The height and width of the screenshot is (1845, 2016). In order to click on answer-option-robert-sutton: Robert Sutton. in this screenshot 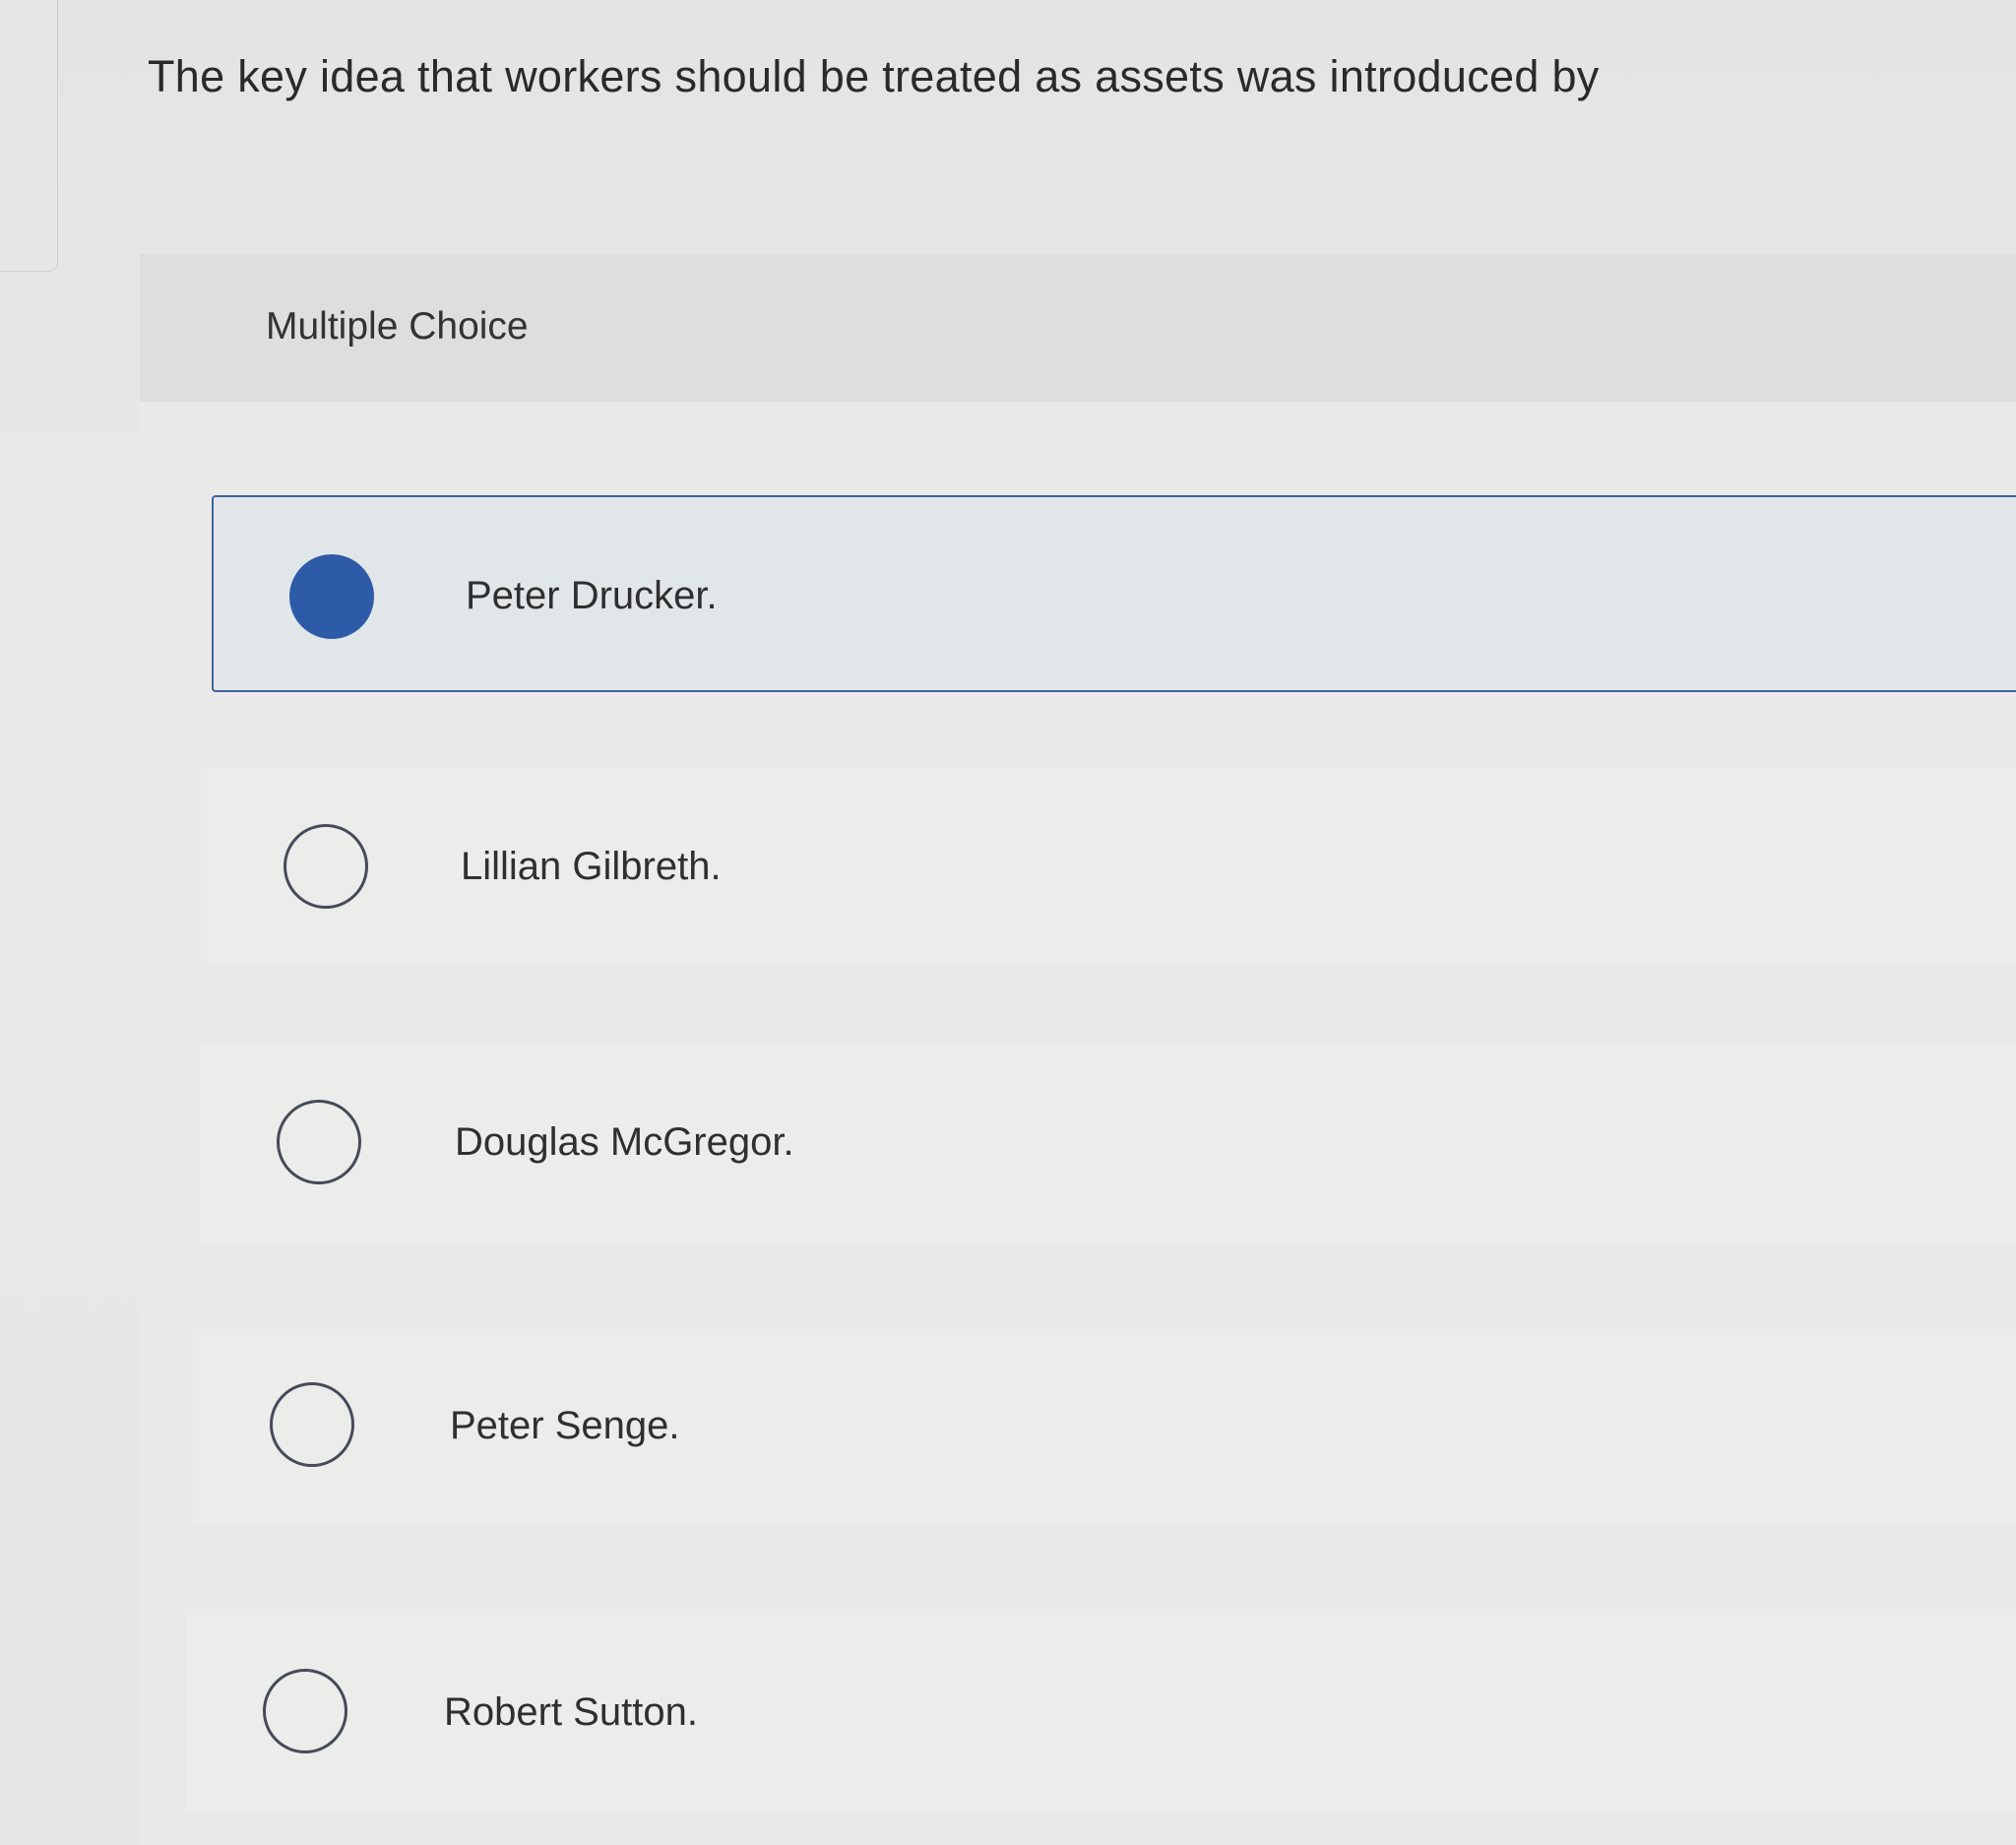, I will do `click(1101, 1714)`.